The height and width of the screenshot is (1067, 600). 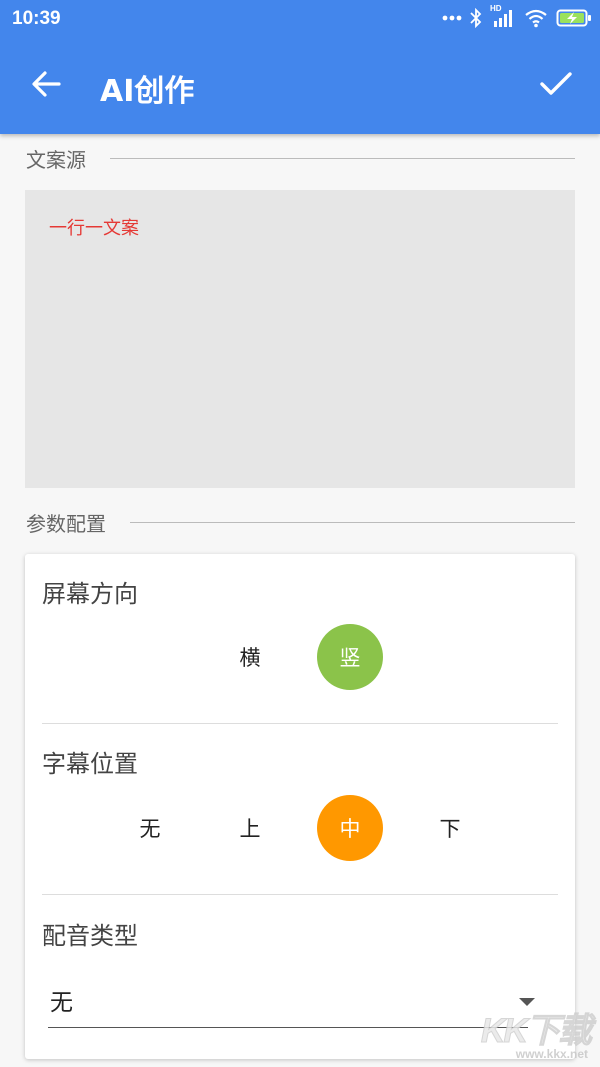 What do you see at coordinates (291, 1000) in the screenshot?
I see `voice-type-select: 无` at bounding box center [291, 1000].